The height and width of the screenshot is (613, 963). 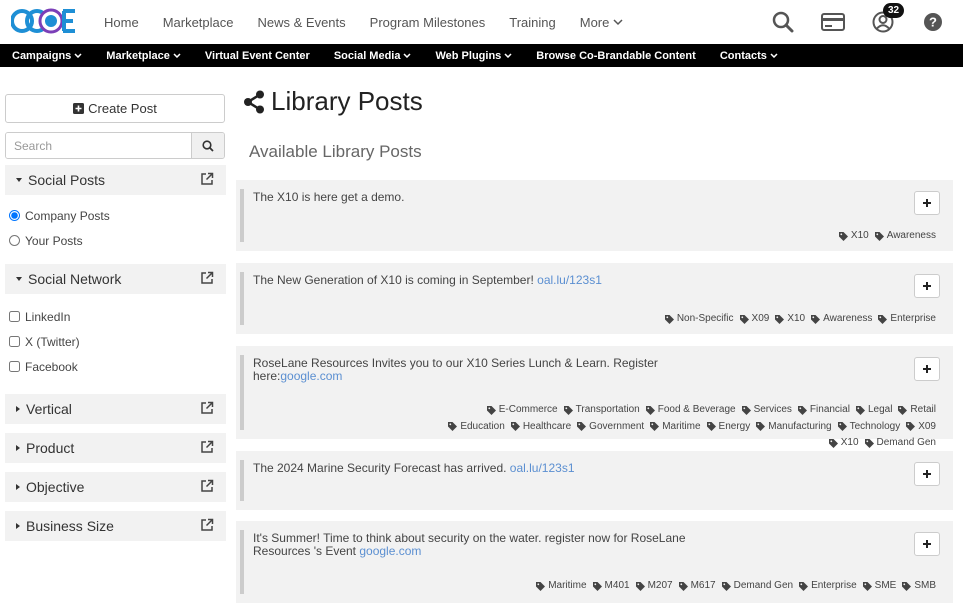 What do you see at coordinates (610, 427) in the screenshot?
I see `tag-badge: Government` at bounding box center [610, 427].